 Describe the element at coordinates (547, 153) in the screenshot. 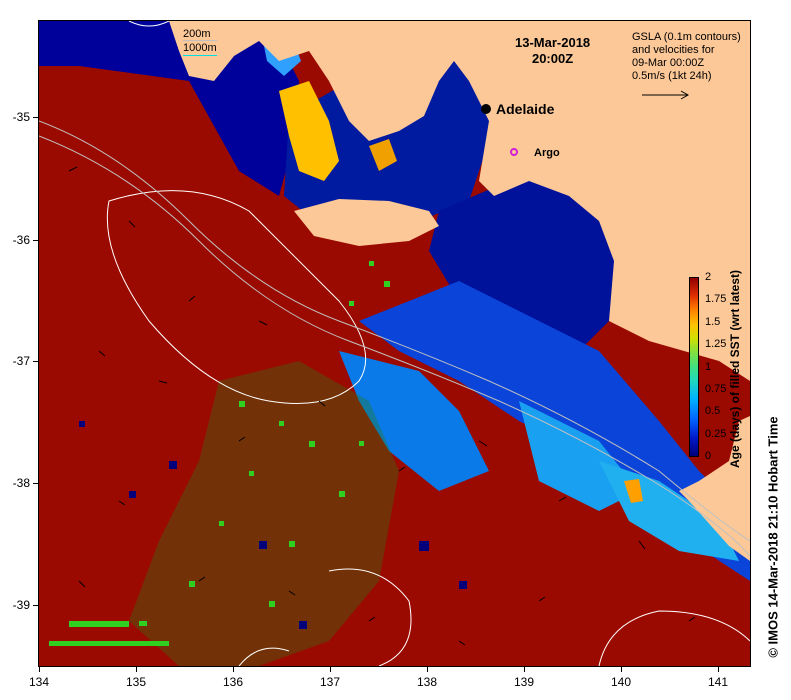

I see `argo-label: Argo` at that location.